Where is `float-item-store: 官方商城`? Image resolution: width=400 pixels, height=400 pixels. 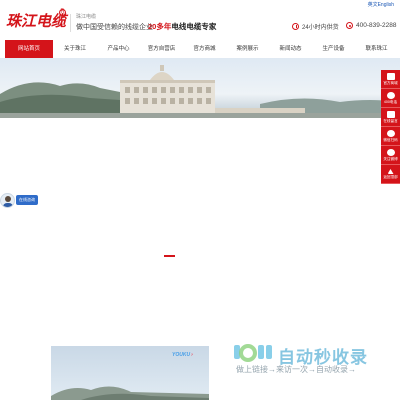 float-item-store: 官方商城 is located at coordinates (390, 79).